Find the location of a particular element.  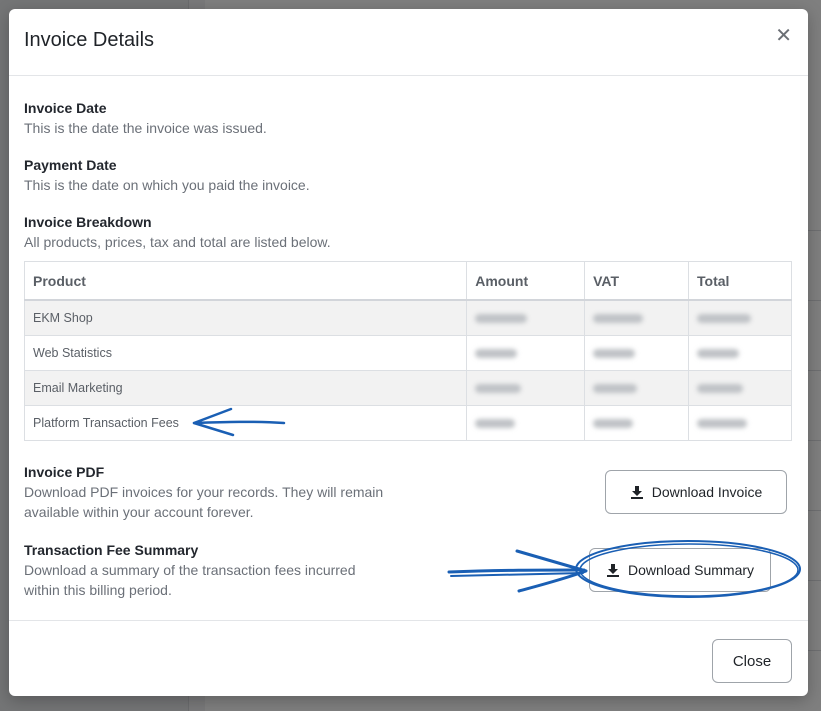

column-header-amount: Amount is located at coordinates (526, 281).